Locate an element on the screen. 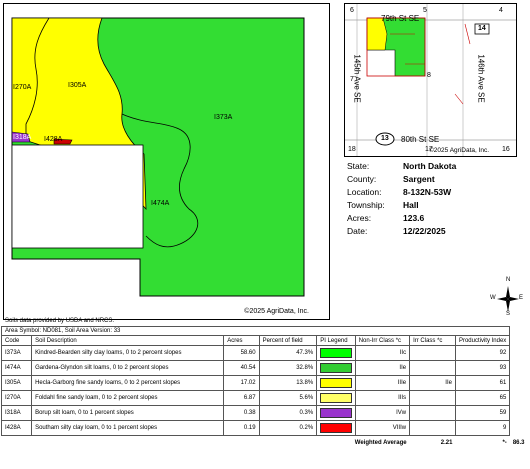 Image resolution: width=530 pixels, height=469 pixels. table-footer-row: Weighted Average 2.21 *- 86.3 is located at coordinates (265, 443).